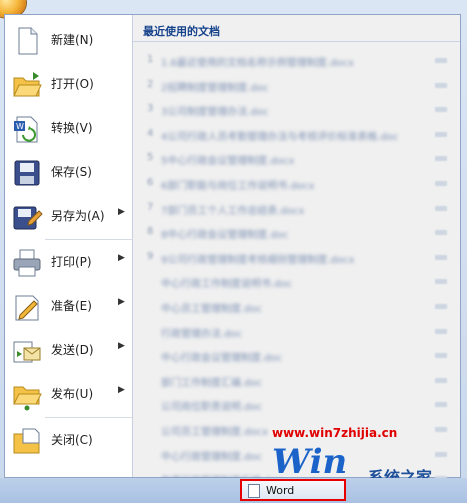 The width and height of the screenshot is (467, 503). Describe the element at coordinates (71, 306) in the screenshot. I see `menu-item-label: 准备(E)` at that location.